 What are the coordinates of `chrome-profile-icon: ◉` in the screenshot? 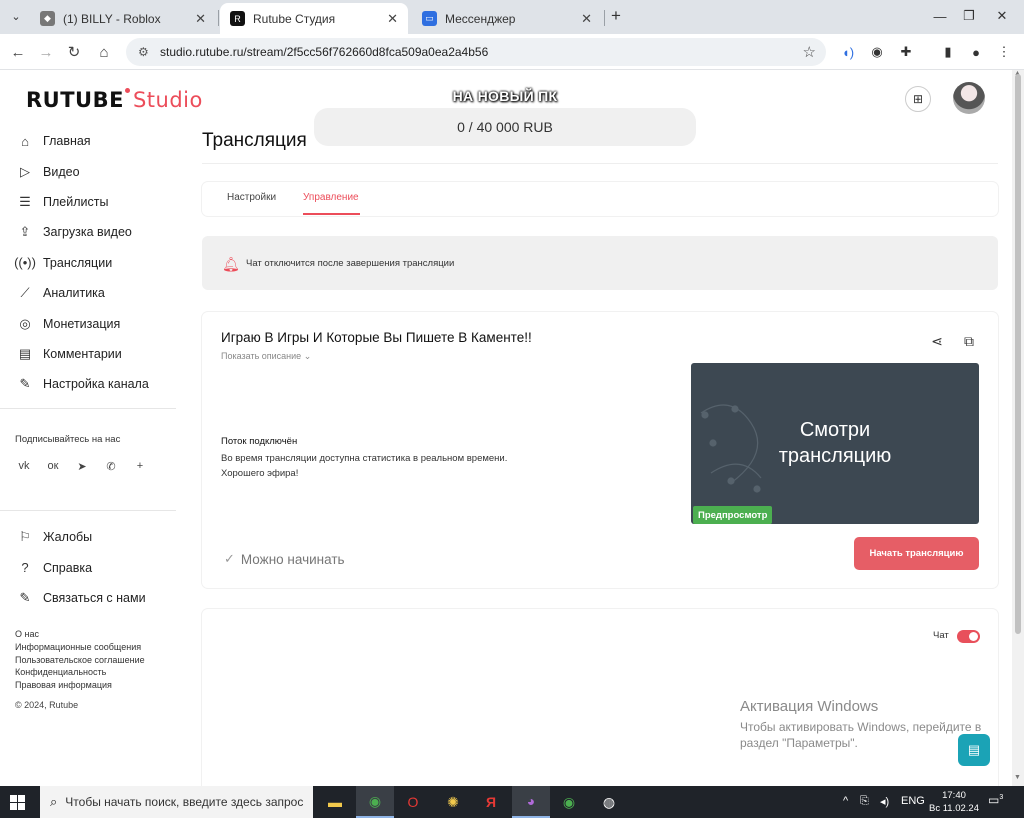 It's located at (569, 802).